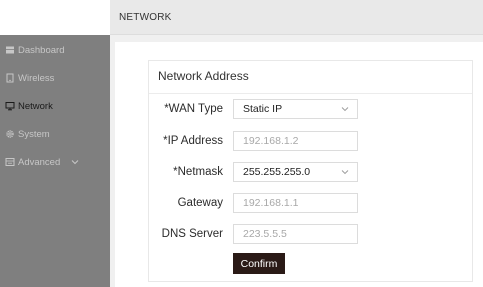 Image resolution: width=483 pixels, height=287 pixels. What do you see at coordinates (277, 172) in the screenshot?
I see `netmask-value: 255.255.255.0` at bounding box center [277, 172].